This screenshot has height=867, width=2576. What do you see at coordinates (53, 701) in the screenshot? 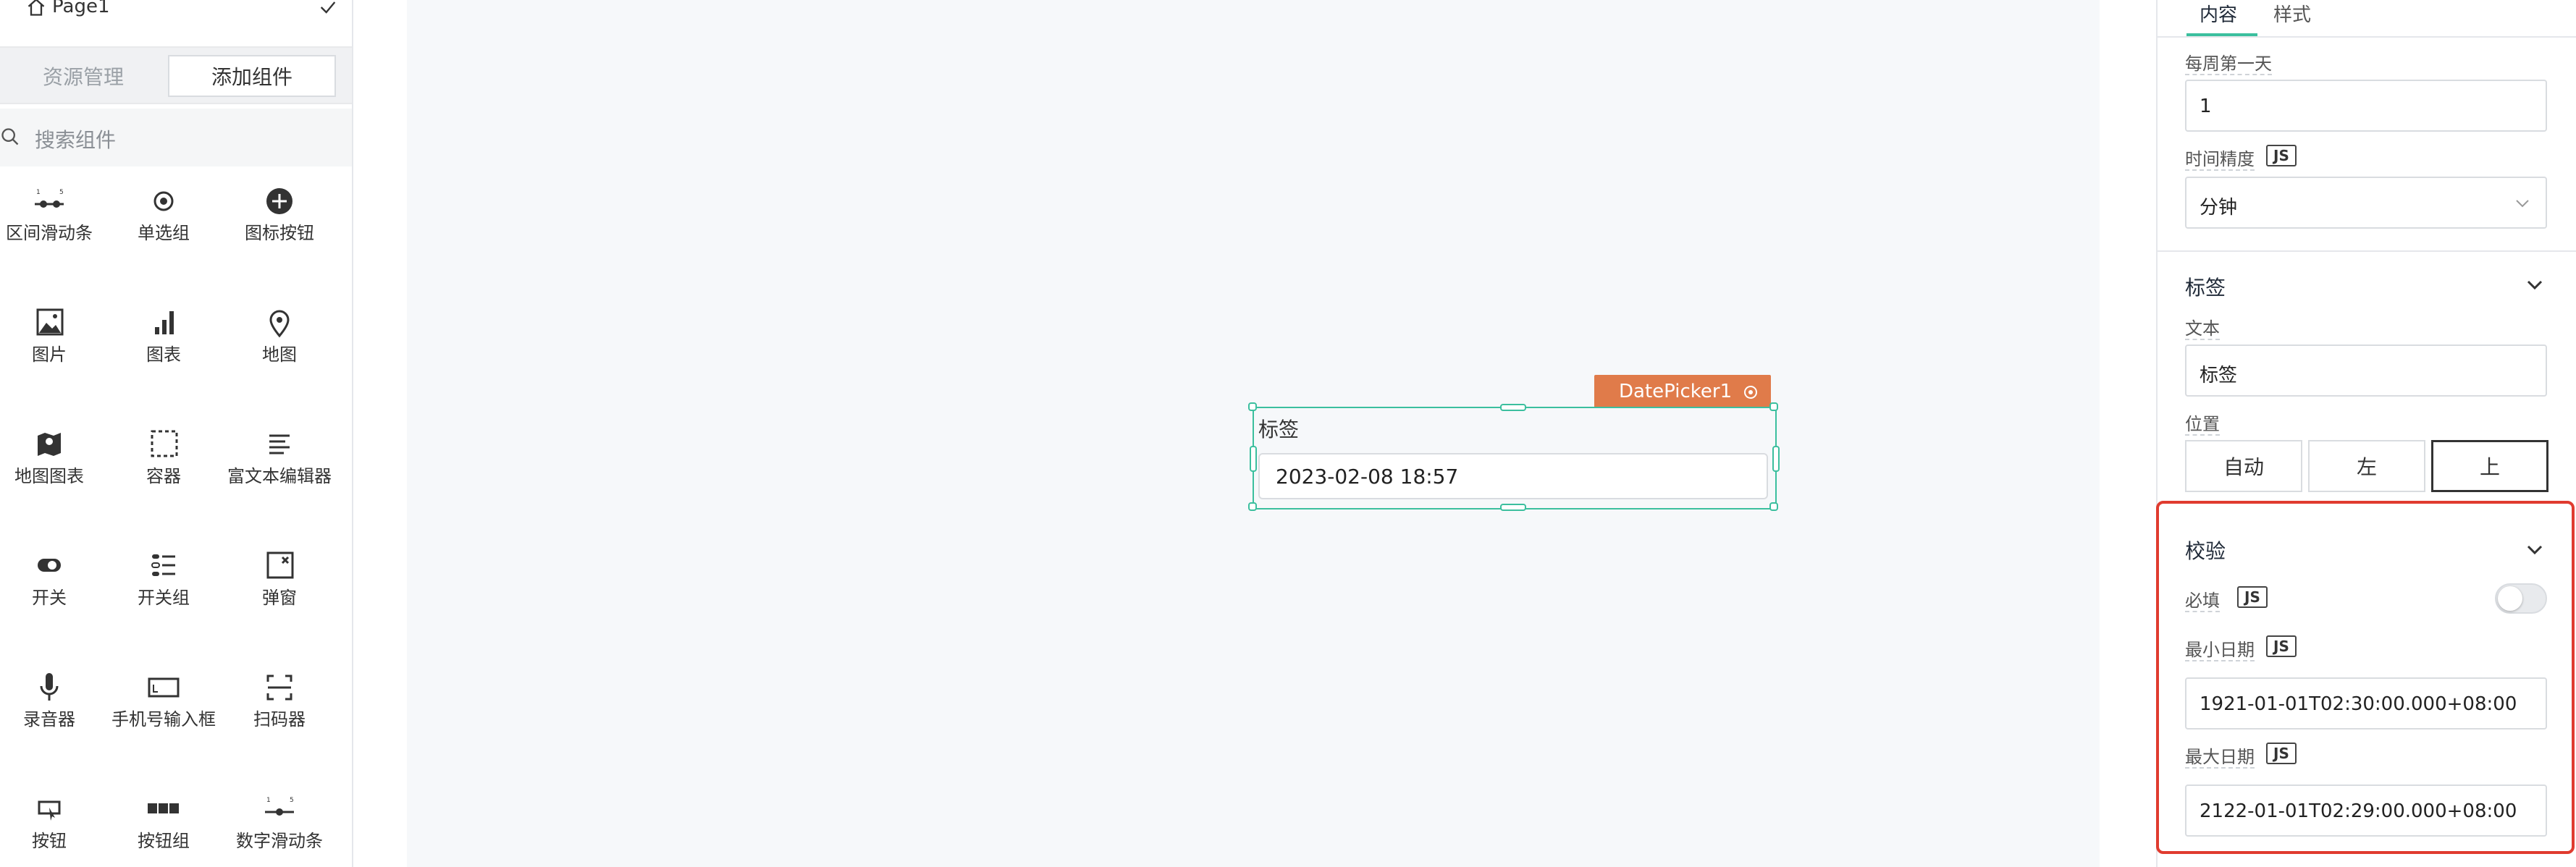
I see `component-recorder: 录音器` at bounding box center [53, 701].